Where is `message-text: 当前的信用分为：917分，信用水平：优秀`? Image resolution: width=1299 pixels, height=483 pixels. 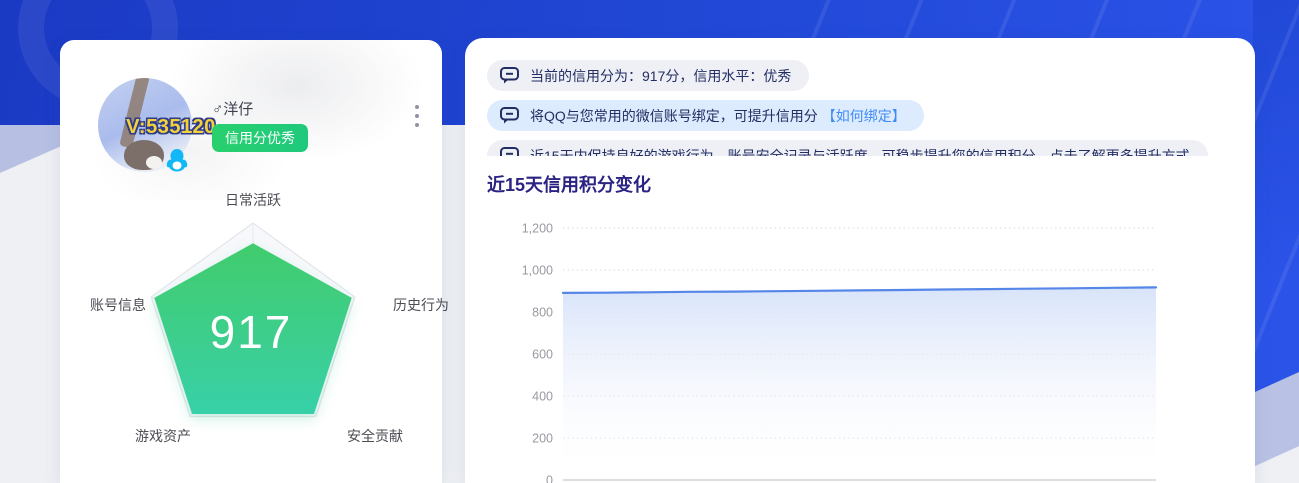
message-text: 当前的信用分为：917分，信用水平：优秀 is located at coordinates (661, 75).